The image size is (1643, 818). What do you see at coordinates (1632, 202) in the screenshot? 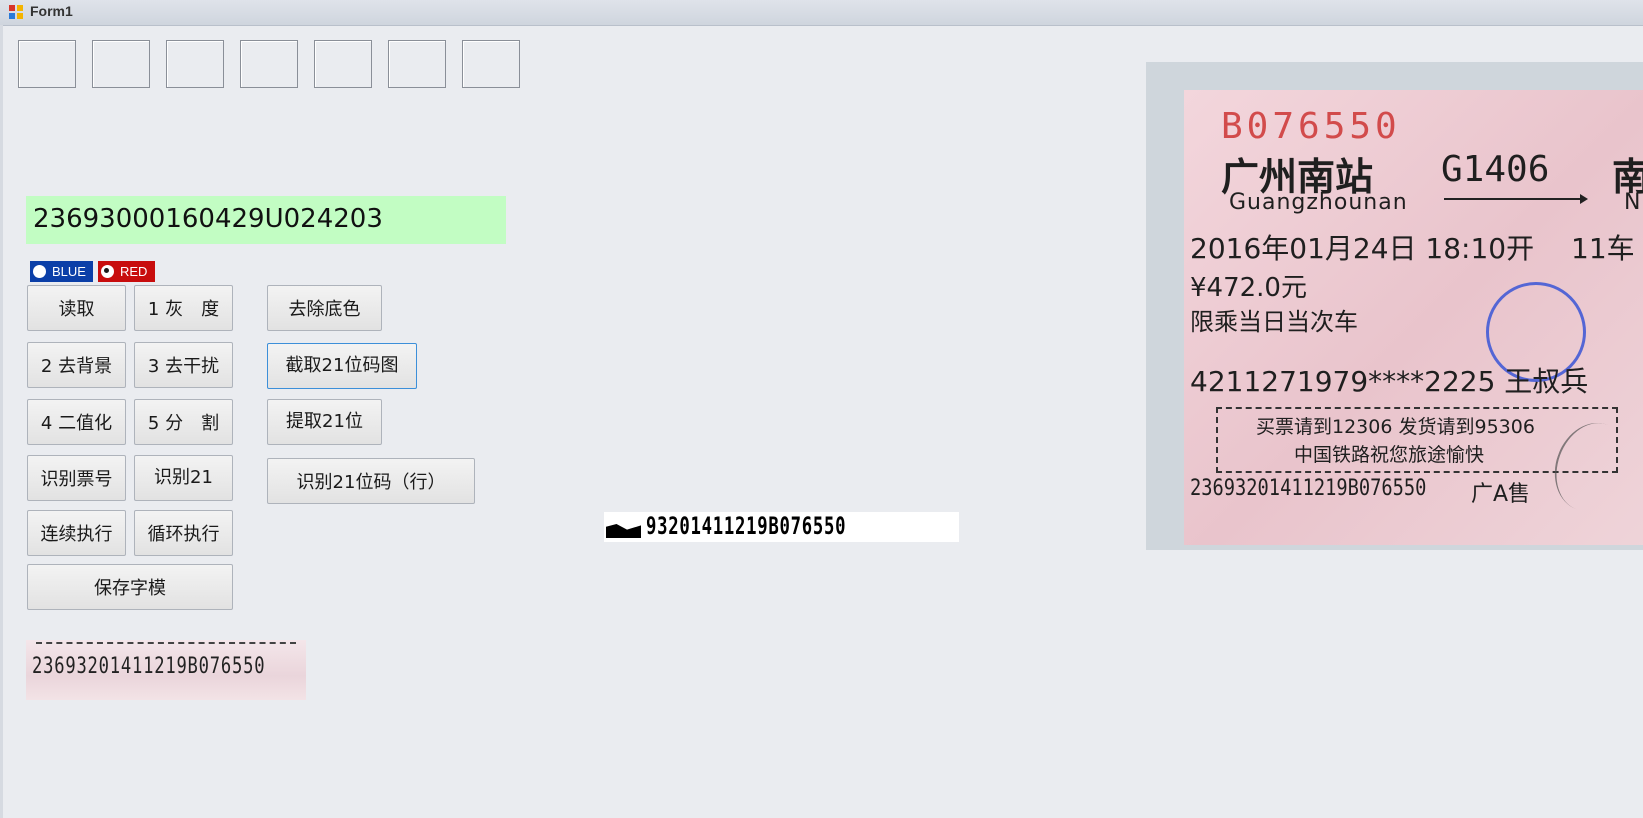
I see `ticket-to-pinyin: N` at bounding box center [1632, 202].